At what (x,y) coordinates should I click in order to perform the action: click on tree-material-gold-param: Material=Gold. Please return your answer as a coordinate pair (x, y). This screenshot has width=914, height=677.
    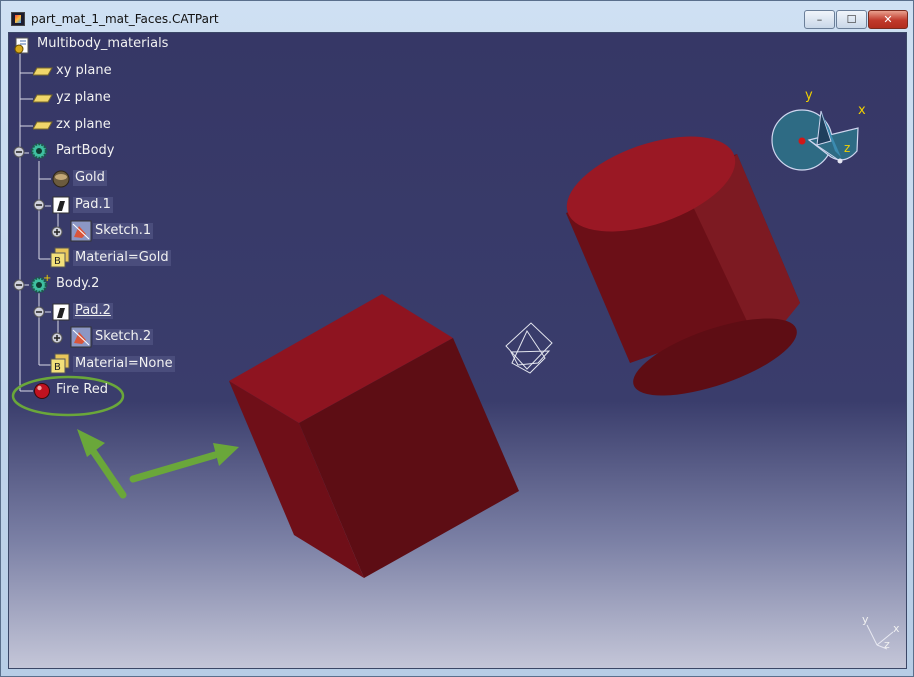
    Looking at the image, I should click on (122, 258).